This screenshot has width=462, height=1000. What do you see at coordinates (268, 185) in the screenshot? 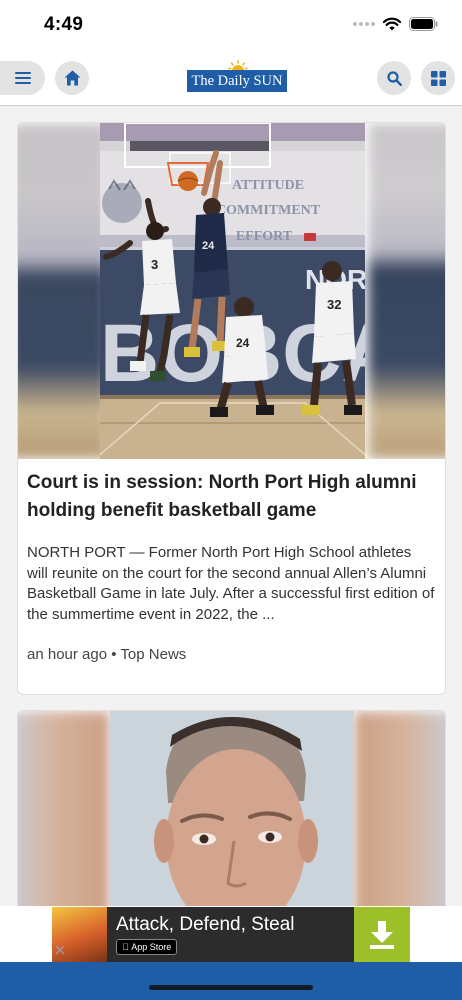
I see `wall-text-attitude: ATTITUDE` at bounding box center [268, 185].